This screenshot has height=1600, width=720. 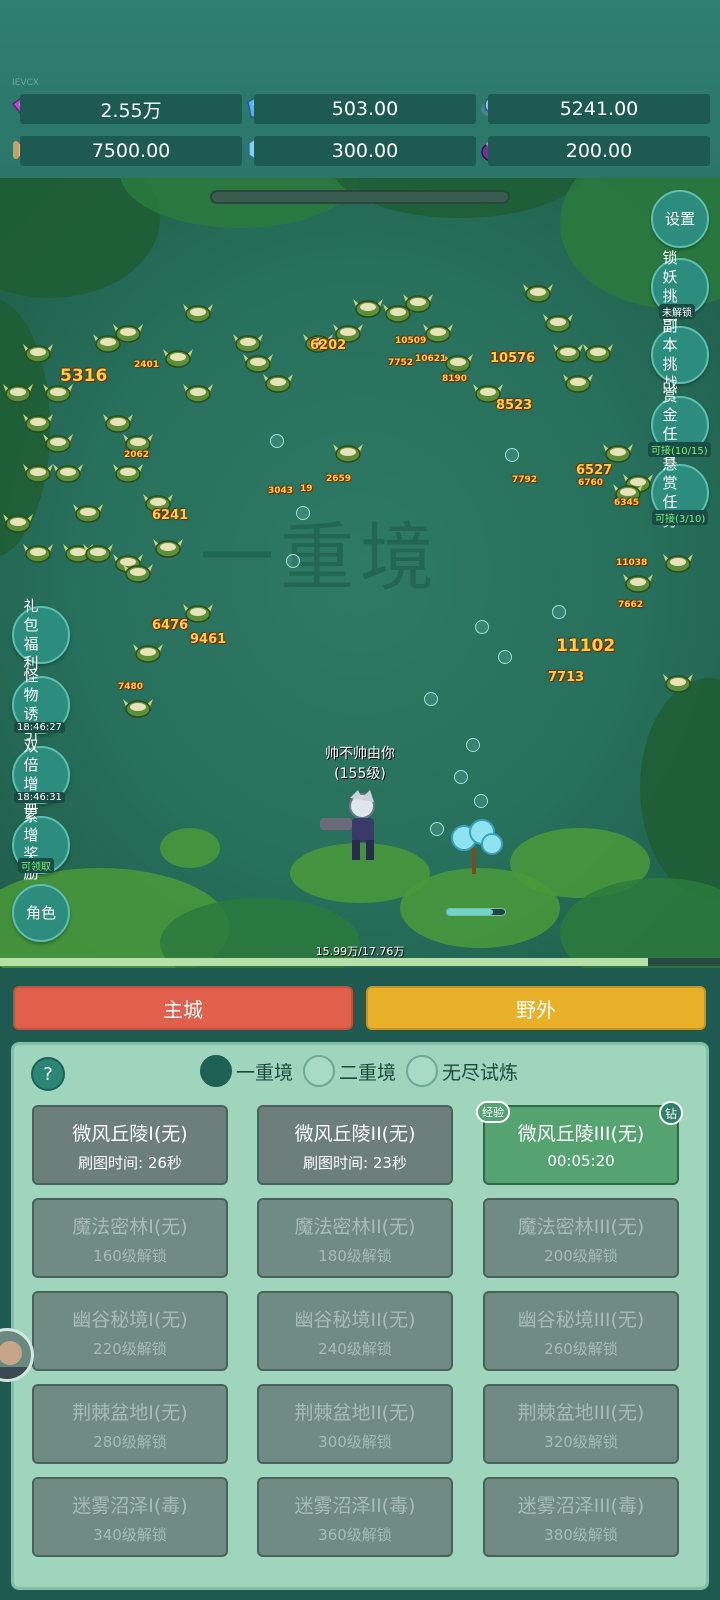 What do you see at coordinates (360, 754) in the screenshot?
I see `player-name: 帅不帅由你` at bounding box center [360, 754].